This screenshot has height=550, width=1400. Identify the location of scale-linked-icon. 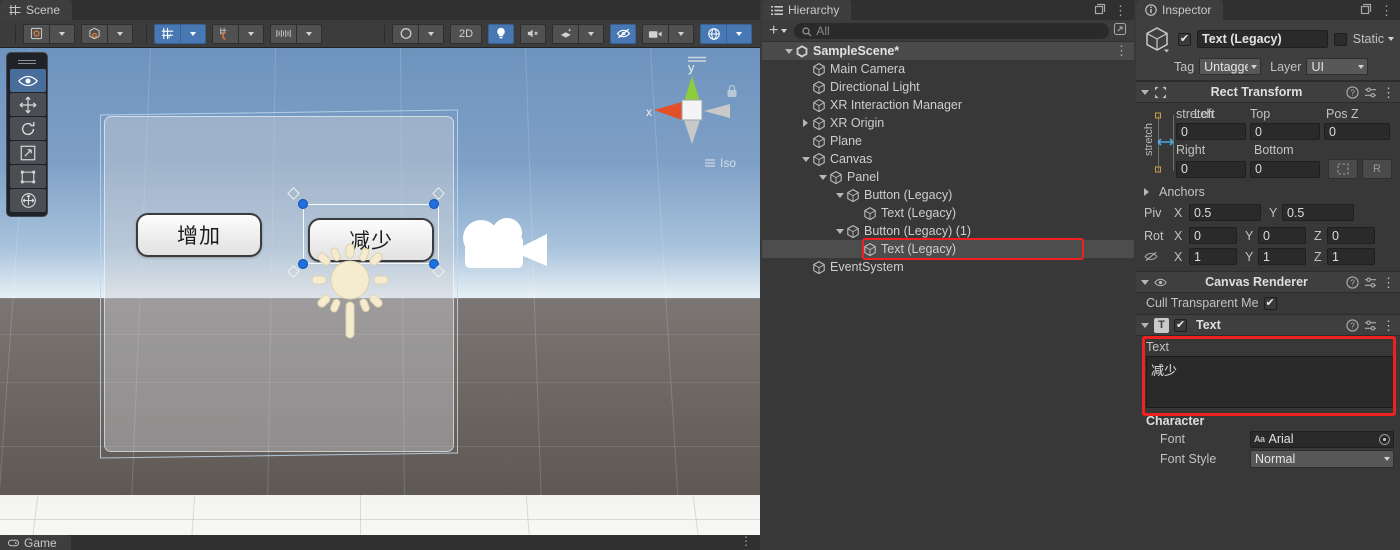
(1157, 256).